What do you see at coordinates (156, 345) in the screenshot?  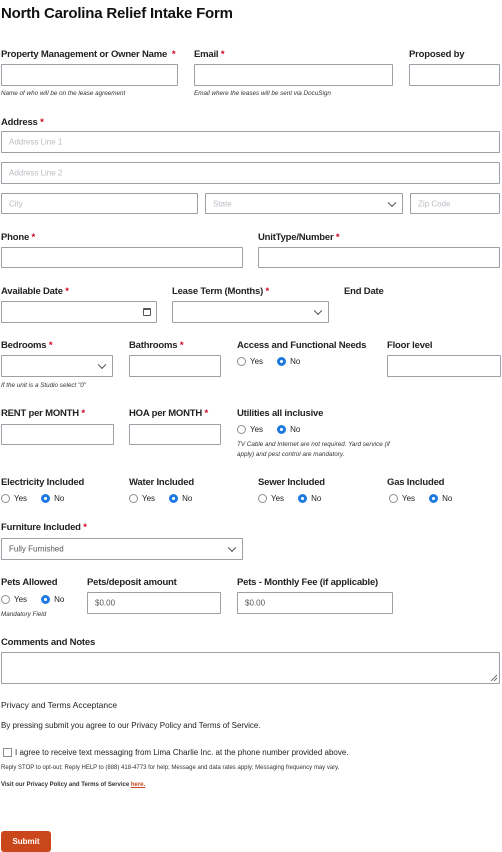 I see `bathrooms-label: Bathrooms *` at bounding box center [156, 345].